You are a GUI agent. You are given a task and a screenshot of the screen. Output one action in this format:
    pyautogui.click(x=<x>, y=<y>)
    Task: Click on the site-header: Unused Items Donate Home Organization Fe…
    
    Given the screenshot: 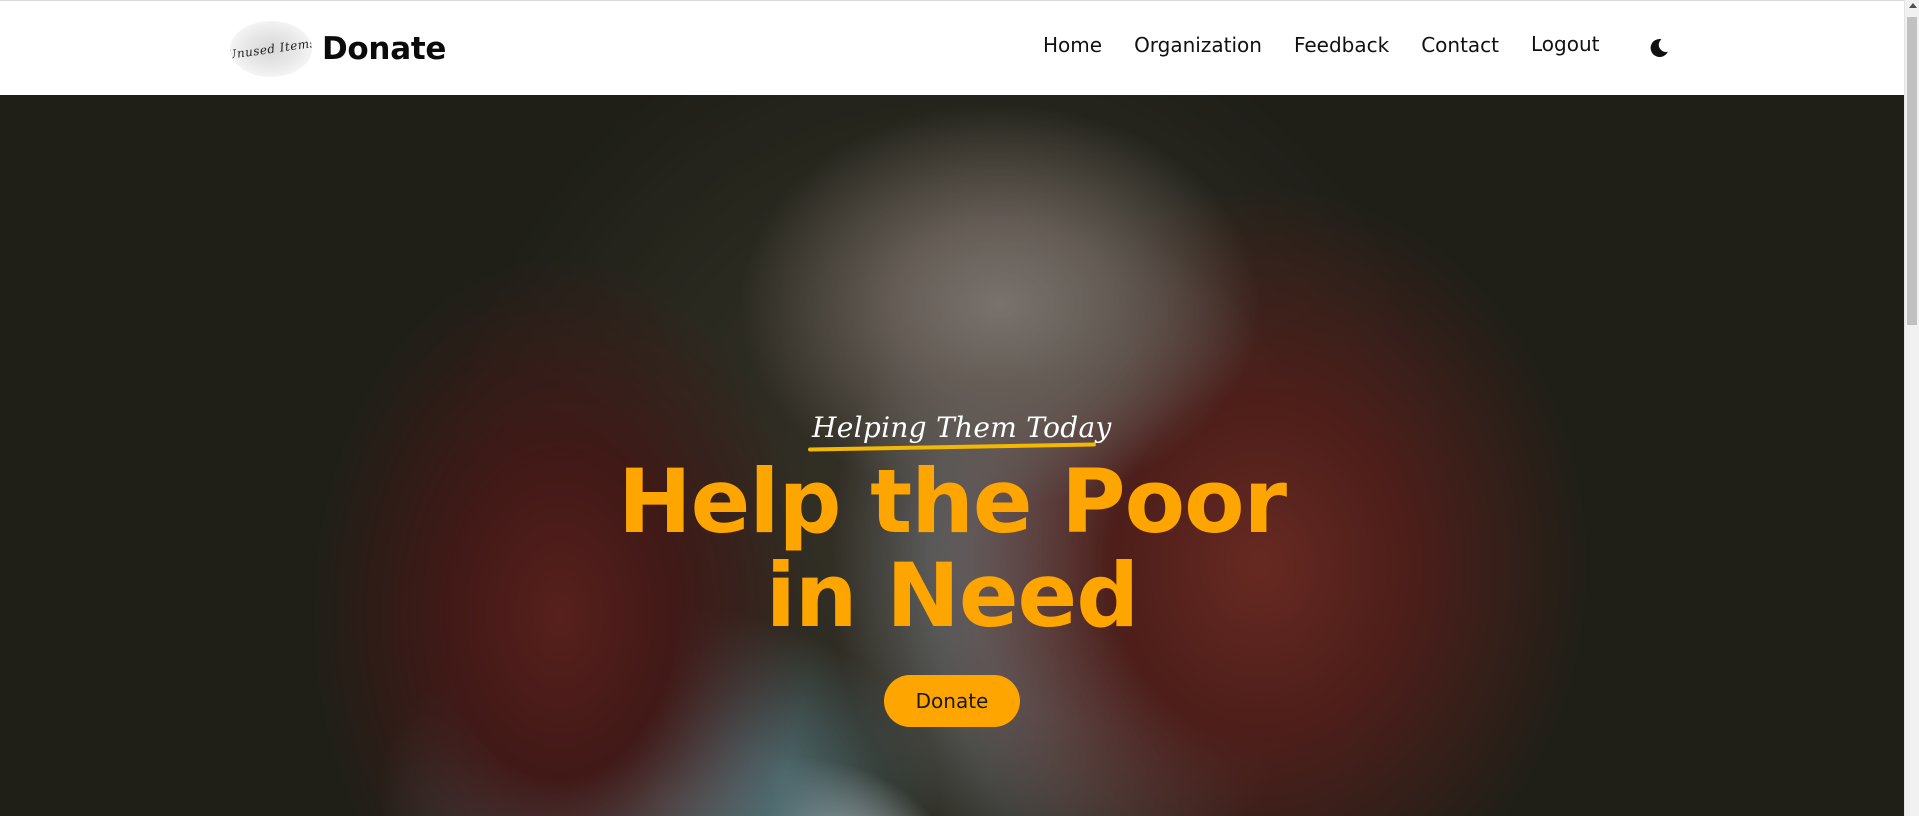 What is the action you would take?
    pyautogui.click(x=952, y=47)
    